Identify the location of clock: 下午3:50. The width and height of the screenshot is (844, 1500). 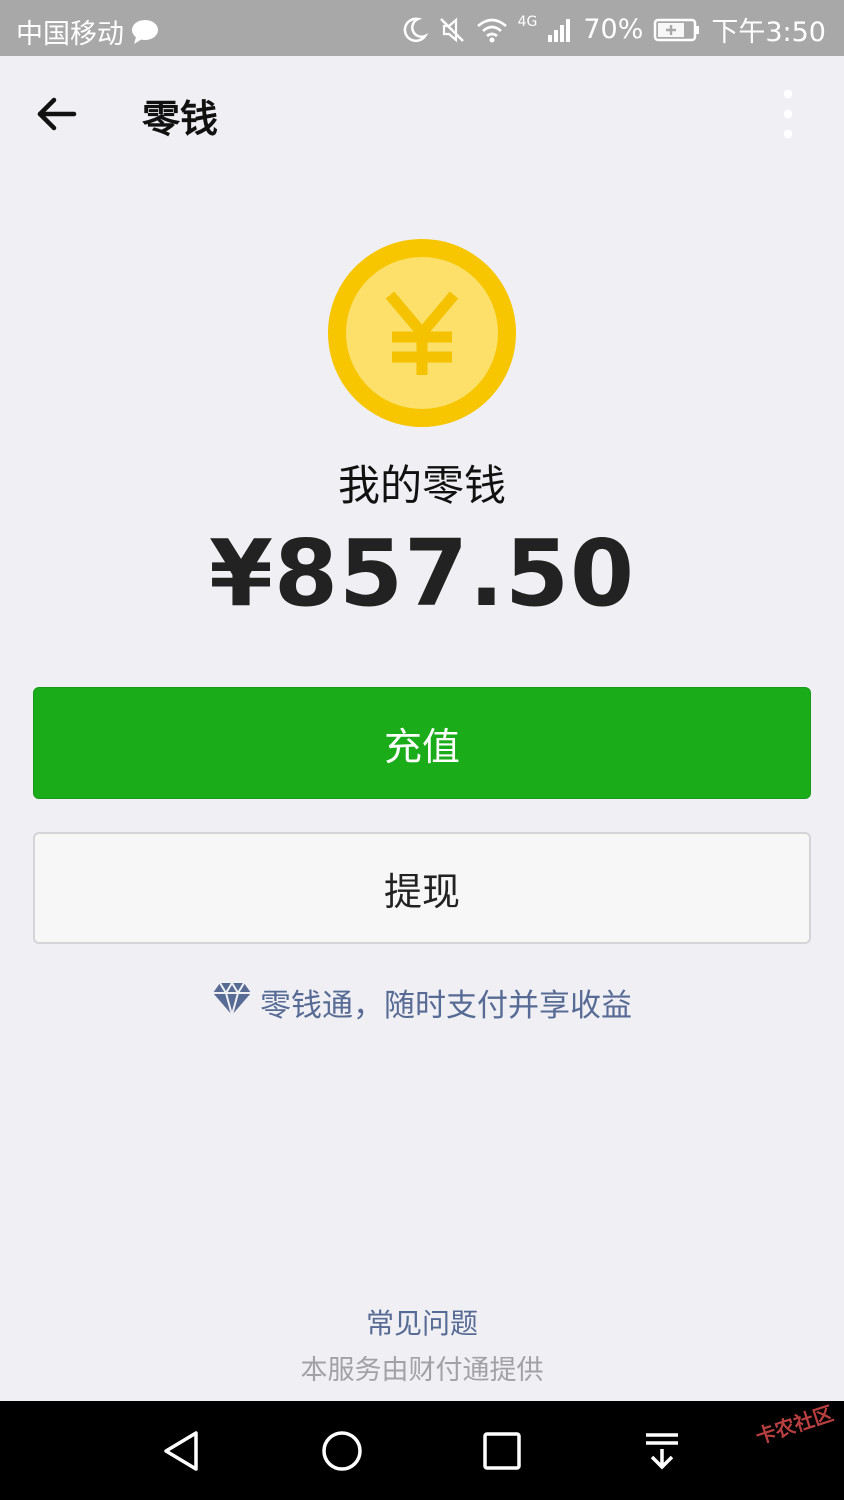
(768, 32).